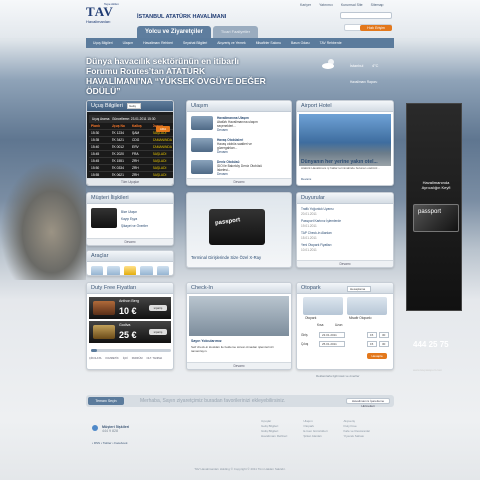 The width and height of the screenshot is (480, 480). Describe the element at coordinates (159, 161) in the screenshot. I see `flight-status: BAŞLADI` at that location.